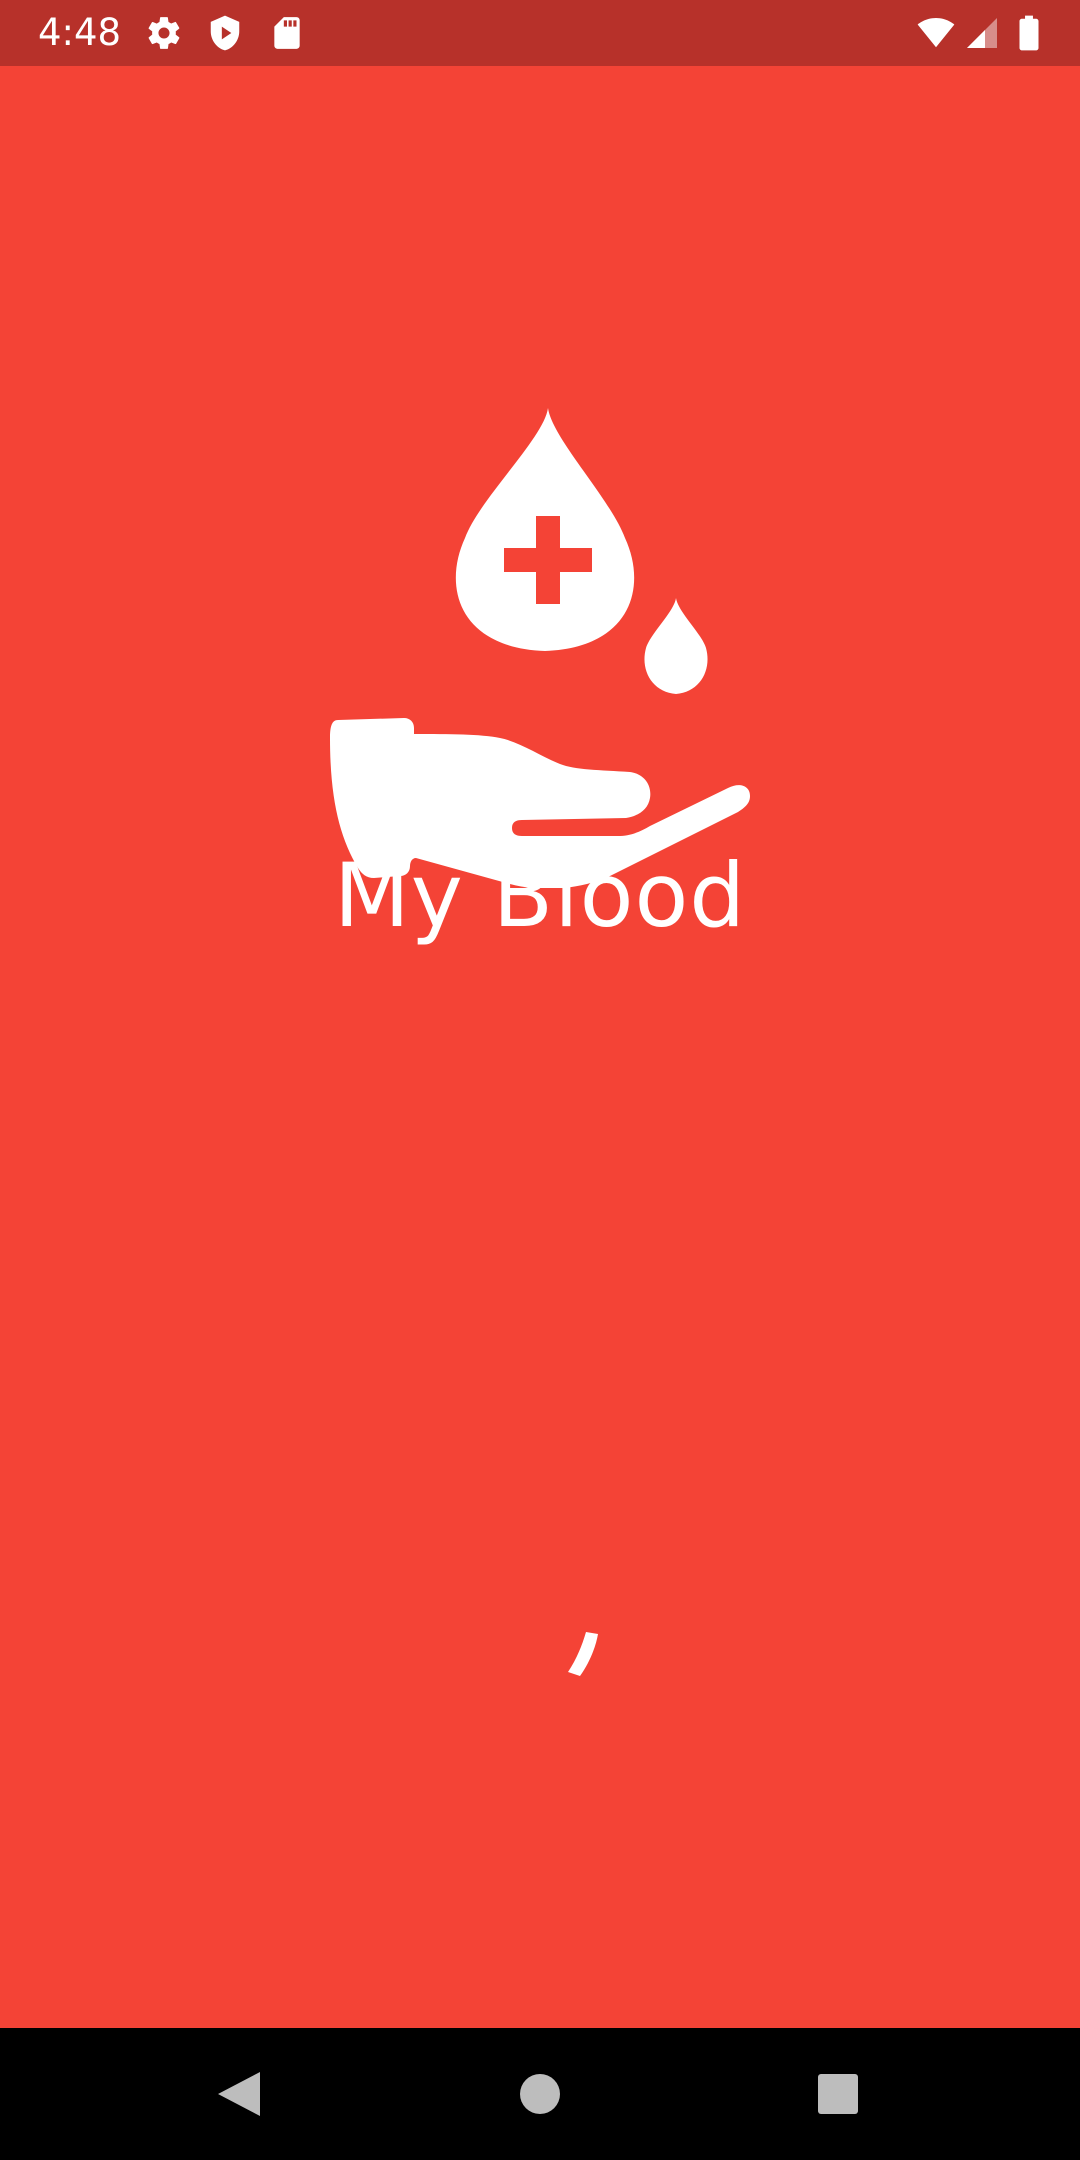  Describe the element at coordinates (225, 33) in the screenshot. I see `shield-play-icon` at that location.